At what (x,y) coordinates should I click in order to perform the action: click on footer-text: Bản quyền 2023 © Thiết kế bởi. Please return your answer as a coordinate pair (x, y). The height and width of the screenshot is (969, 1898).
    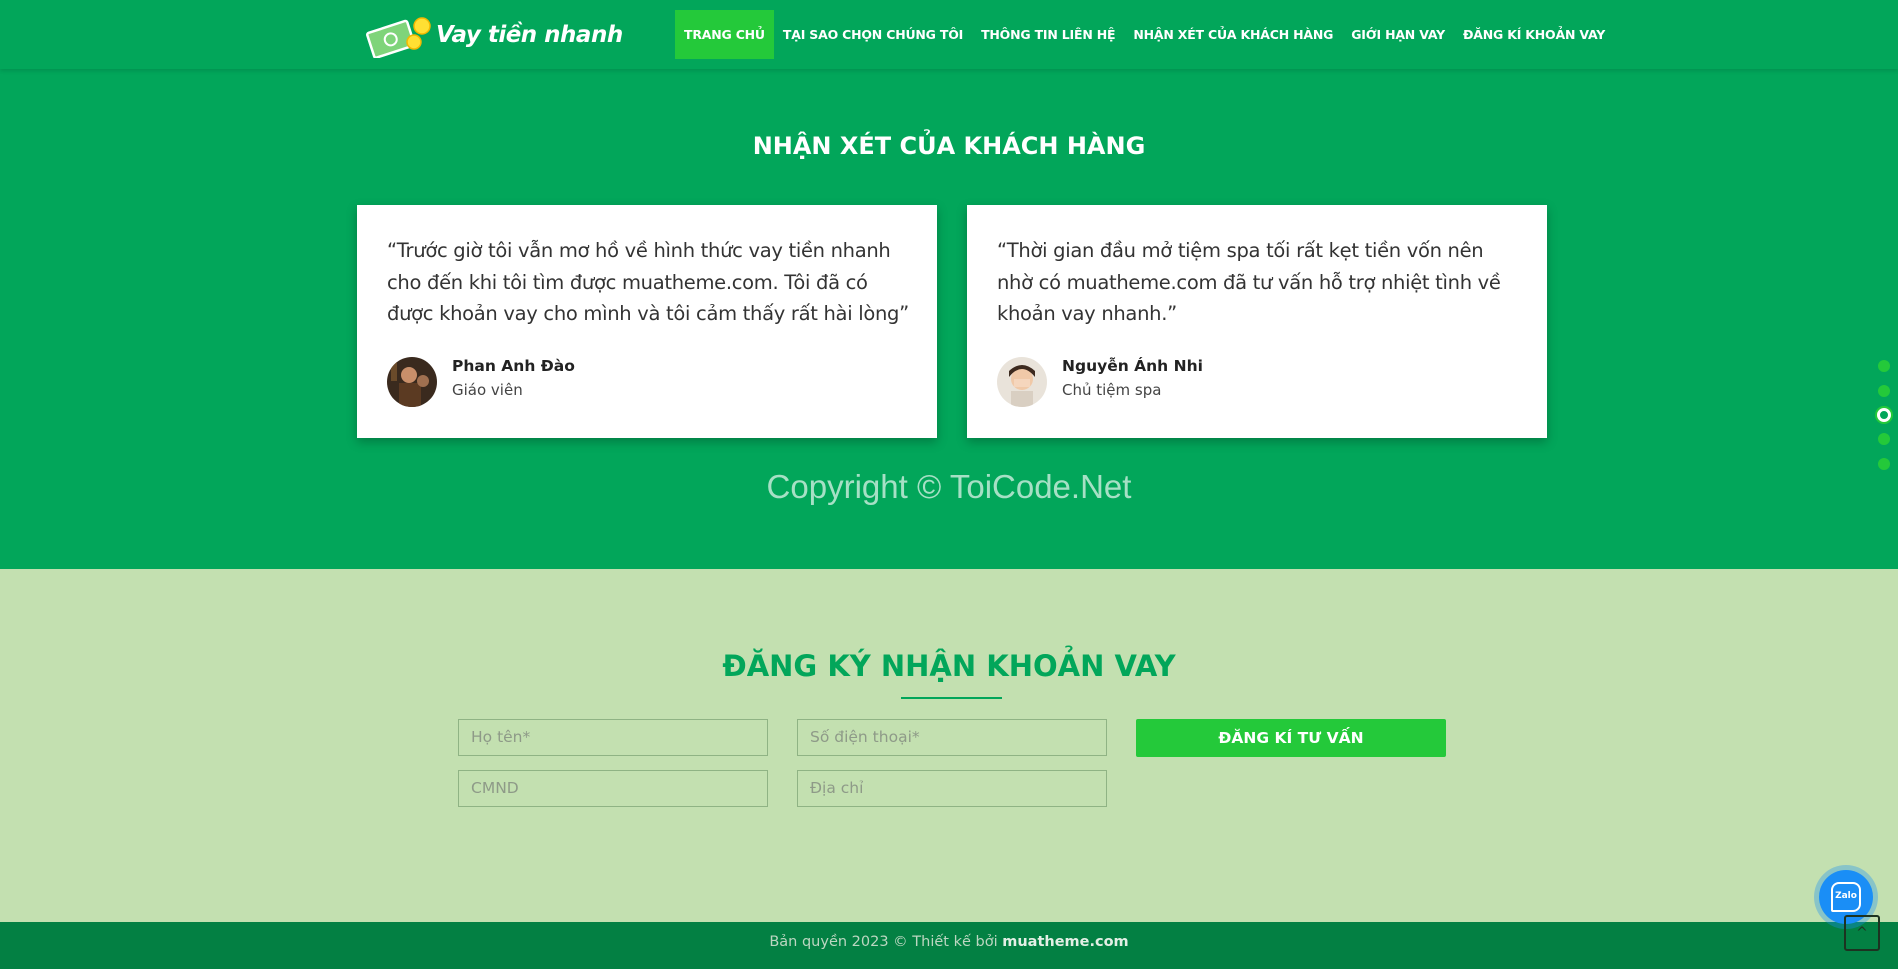
    Looking at the image, I should click on (883, 942).